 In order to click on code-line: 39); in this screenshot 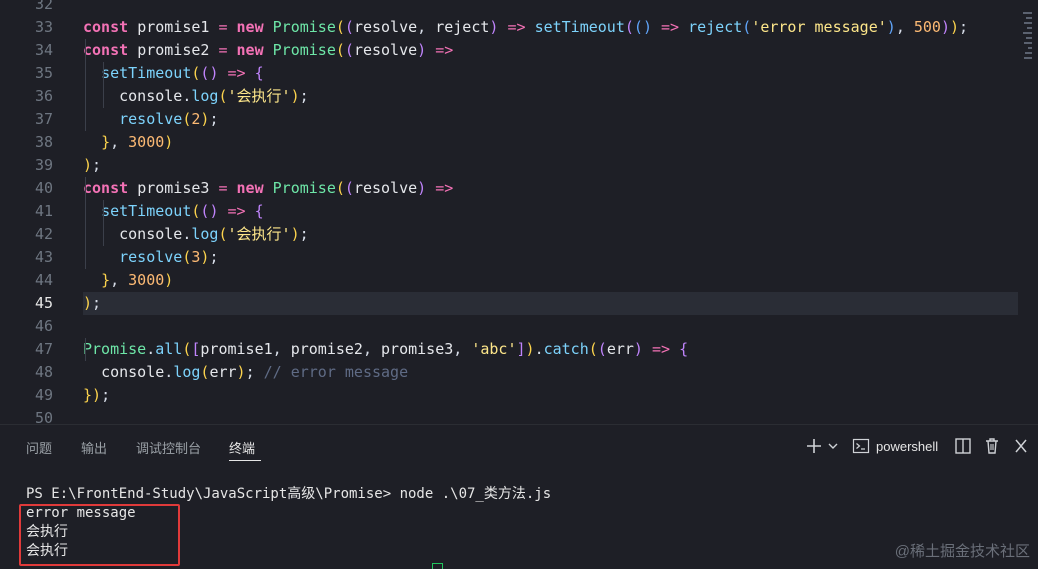, I will do `click(509, 165)`.